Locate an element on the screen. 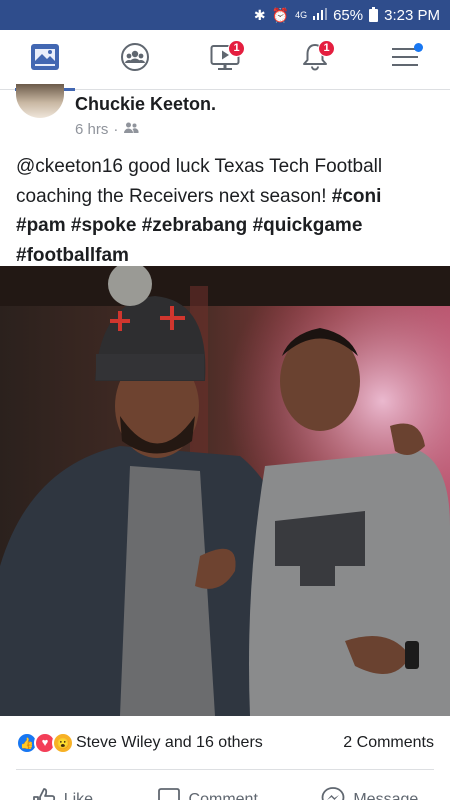 This screenshot has height=800, width=450. nav-news-feed is located at coordinates (45, 60).